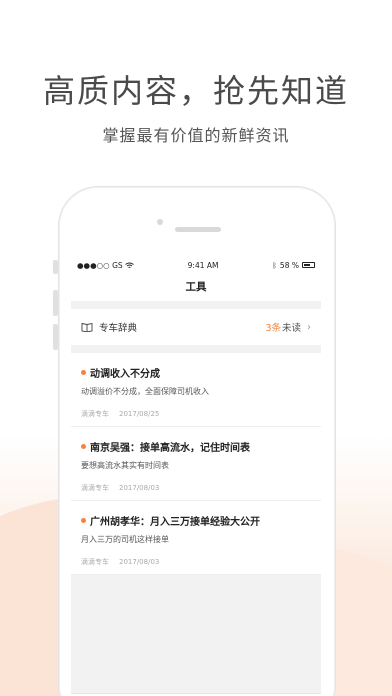  Describe the element at coordinates (273, 328) in the screenshot. I see `unread-count: 3条` at that location.